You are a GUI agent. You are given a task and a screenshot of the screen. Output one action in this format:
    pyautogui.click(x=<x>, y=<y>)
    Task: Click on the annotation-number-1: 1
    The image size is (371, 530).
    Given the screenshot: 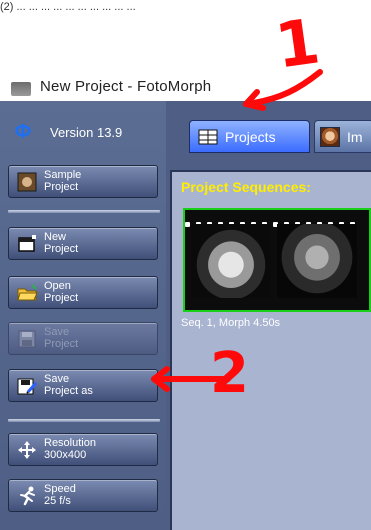 What is the action you would take?
    pyautogui.click(x=297, y=43)
    